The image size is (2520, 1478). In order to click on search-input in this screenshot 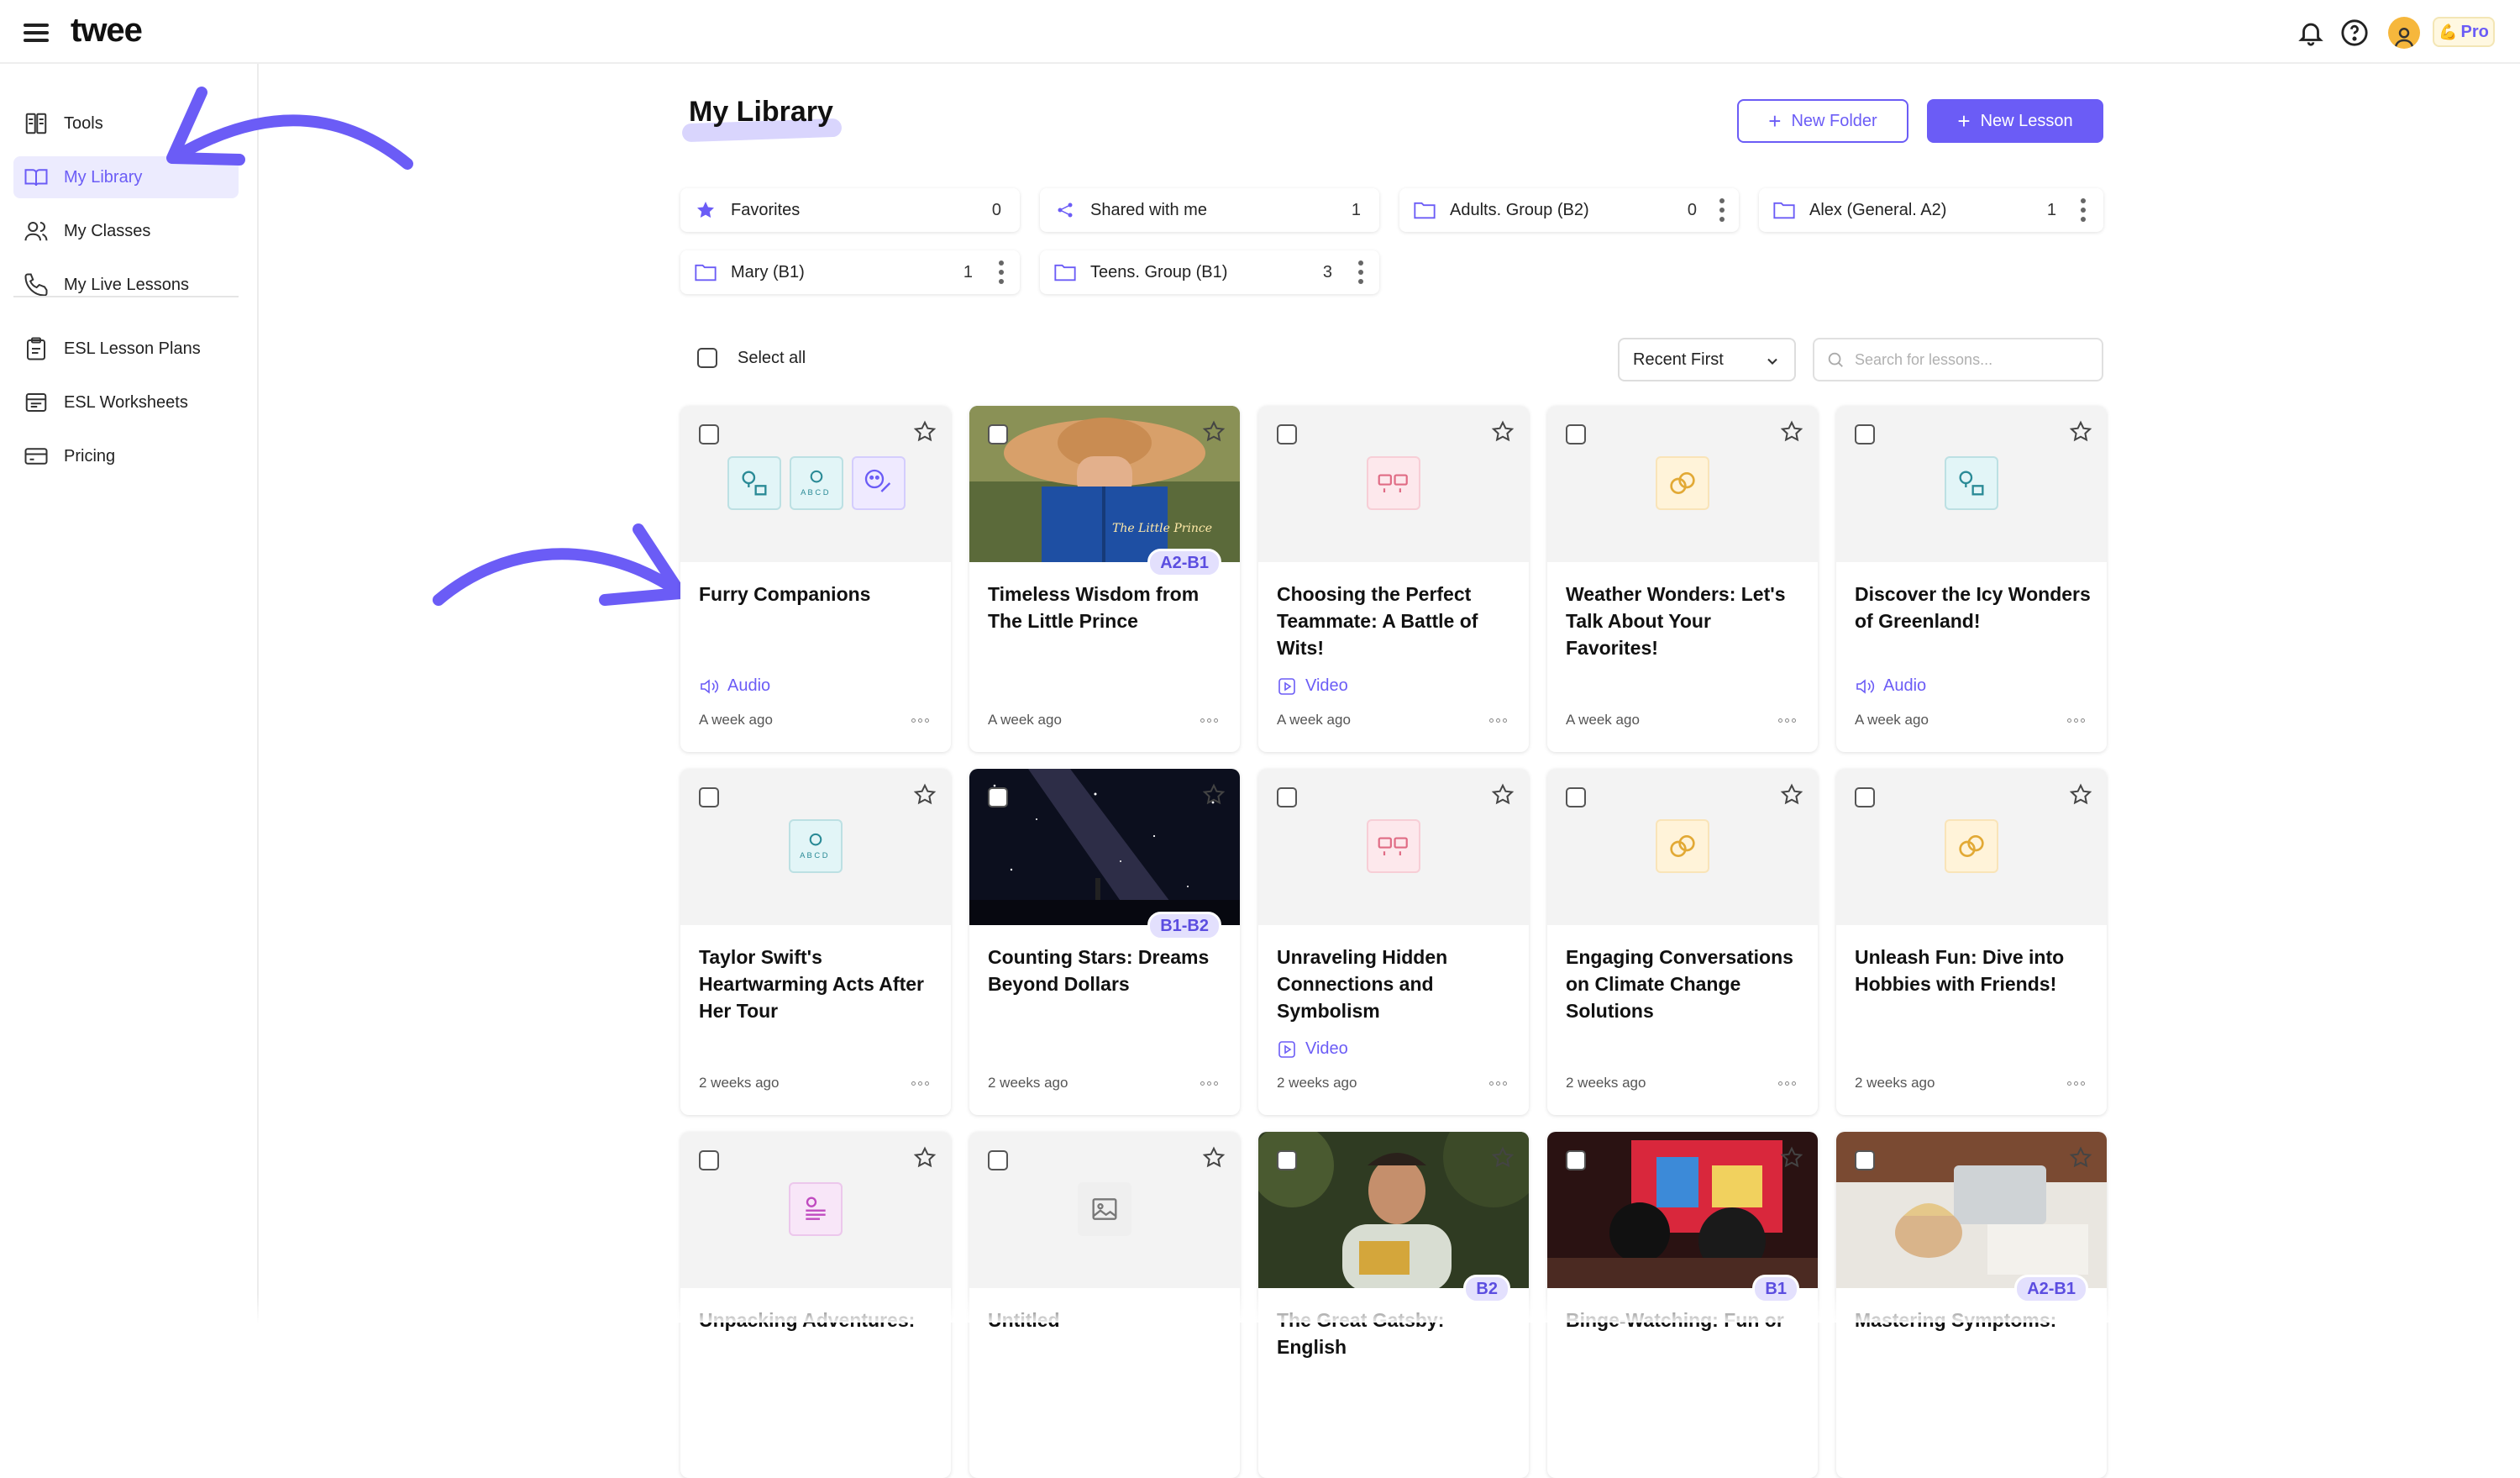, I will do `click(1972, 359)`.